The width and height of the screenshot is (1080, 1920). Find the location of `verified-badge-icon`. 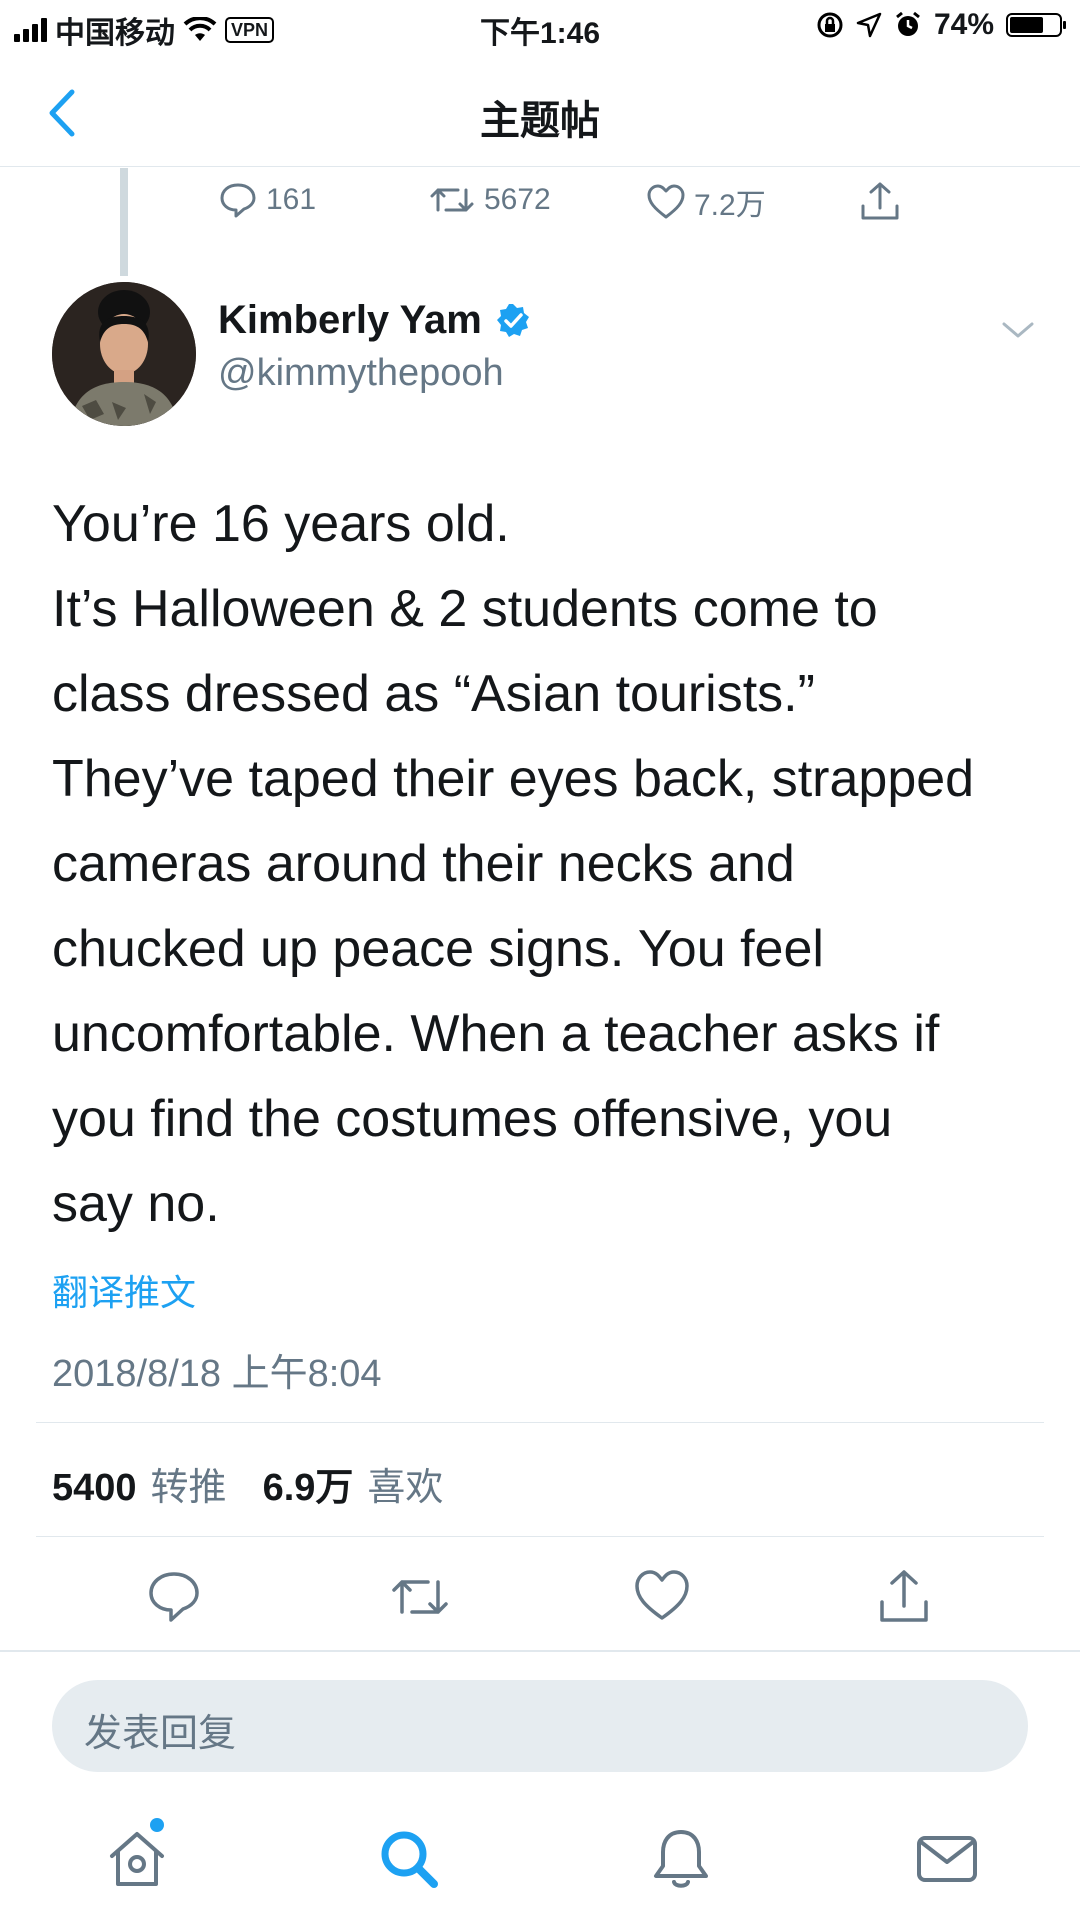

verified-badge-icon is located at coordinates (512, 320).